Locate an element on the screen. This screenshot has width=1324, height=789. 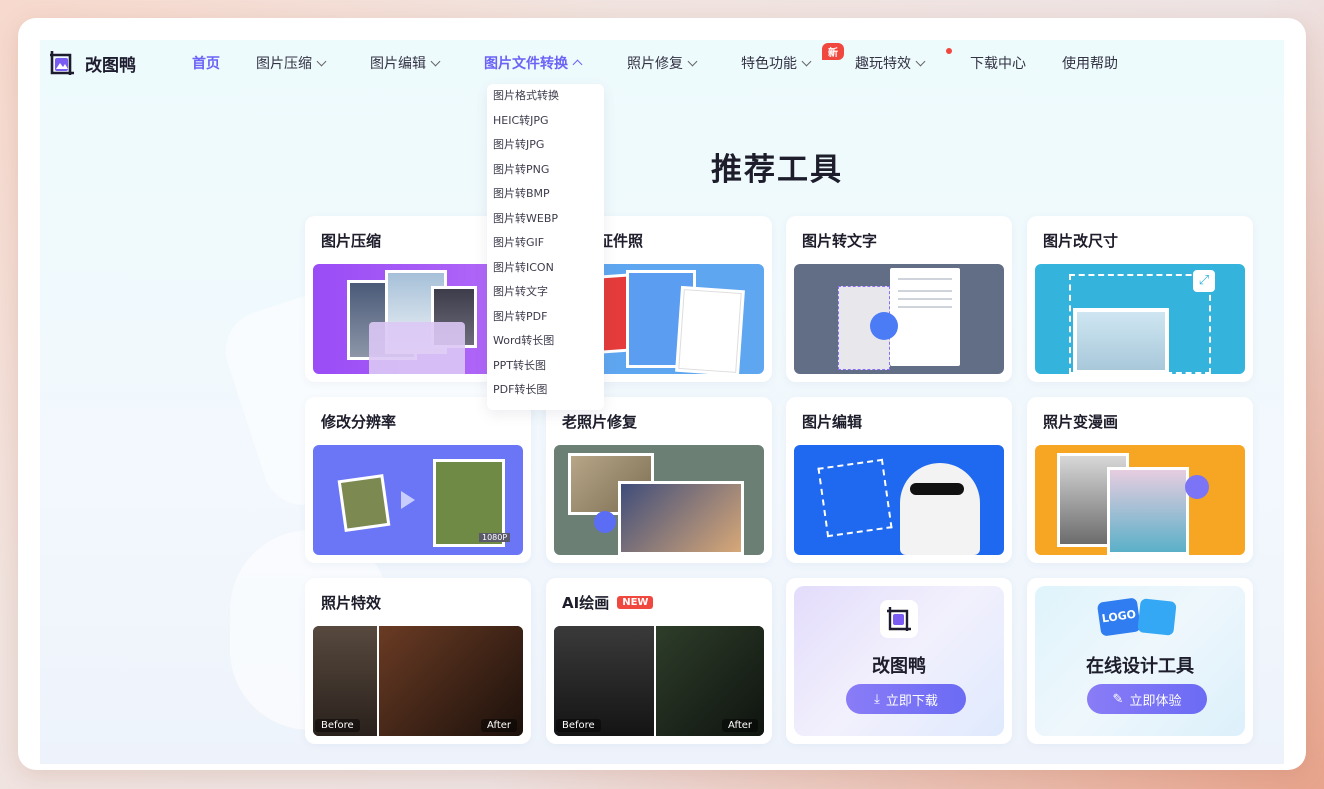
notification-dot is located at coordinates (949, 51).